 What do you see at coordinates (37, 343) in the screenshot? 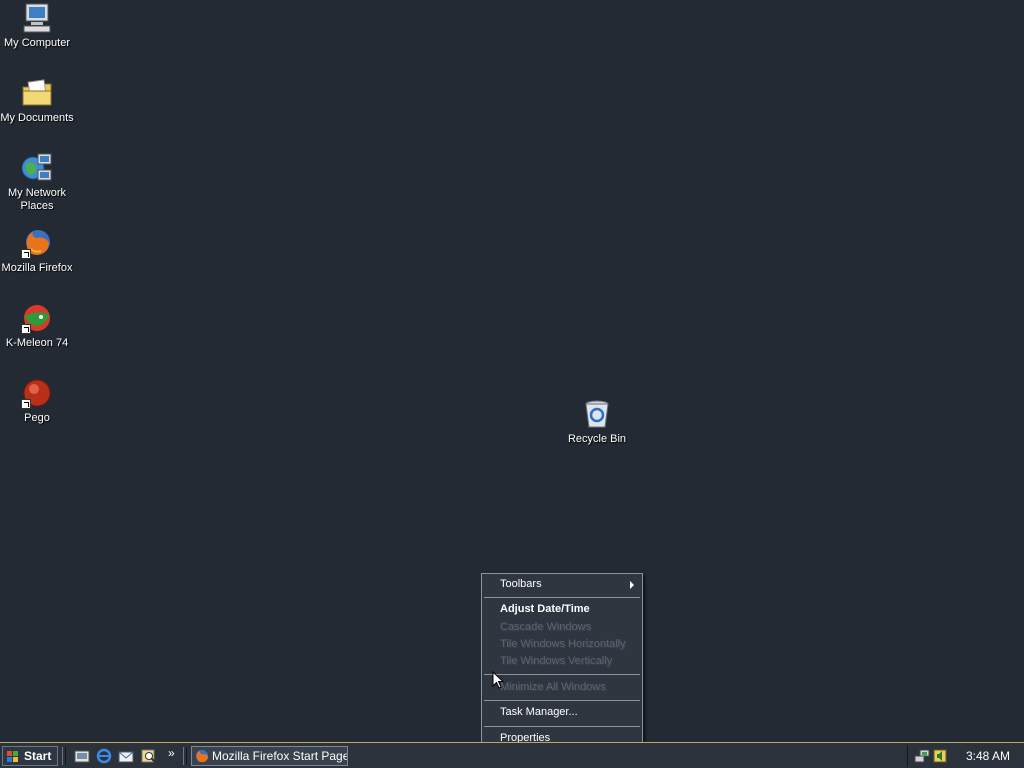
I see `desktop-icon-label: K-Meleon 74` at bounding box center [37, 343].